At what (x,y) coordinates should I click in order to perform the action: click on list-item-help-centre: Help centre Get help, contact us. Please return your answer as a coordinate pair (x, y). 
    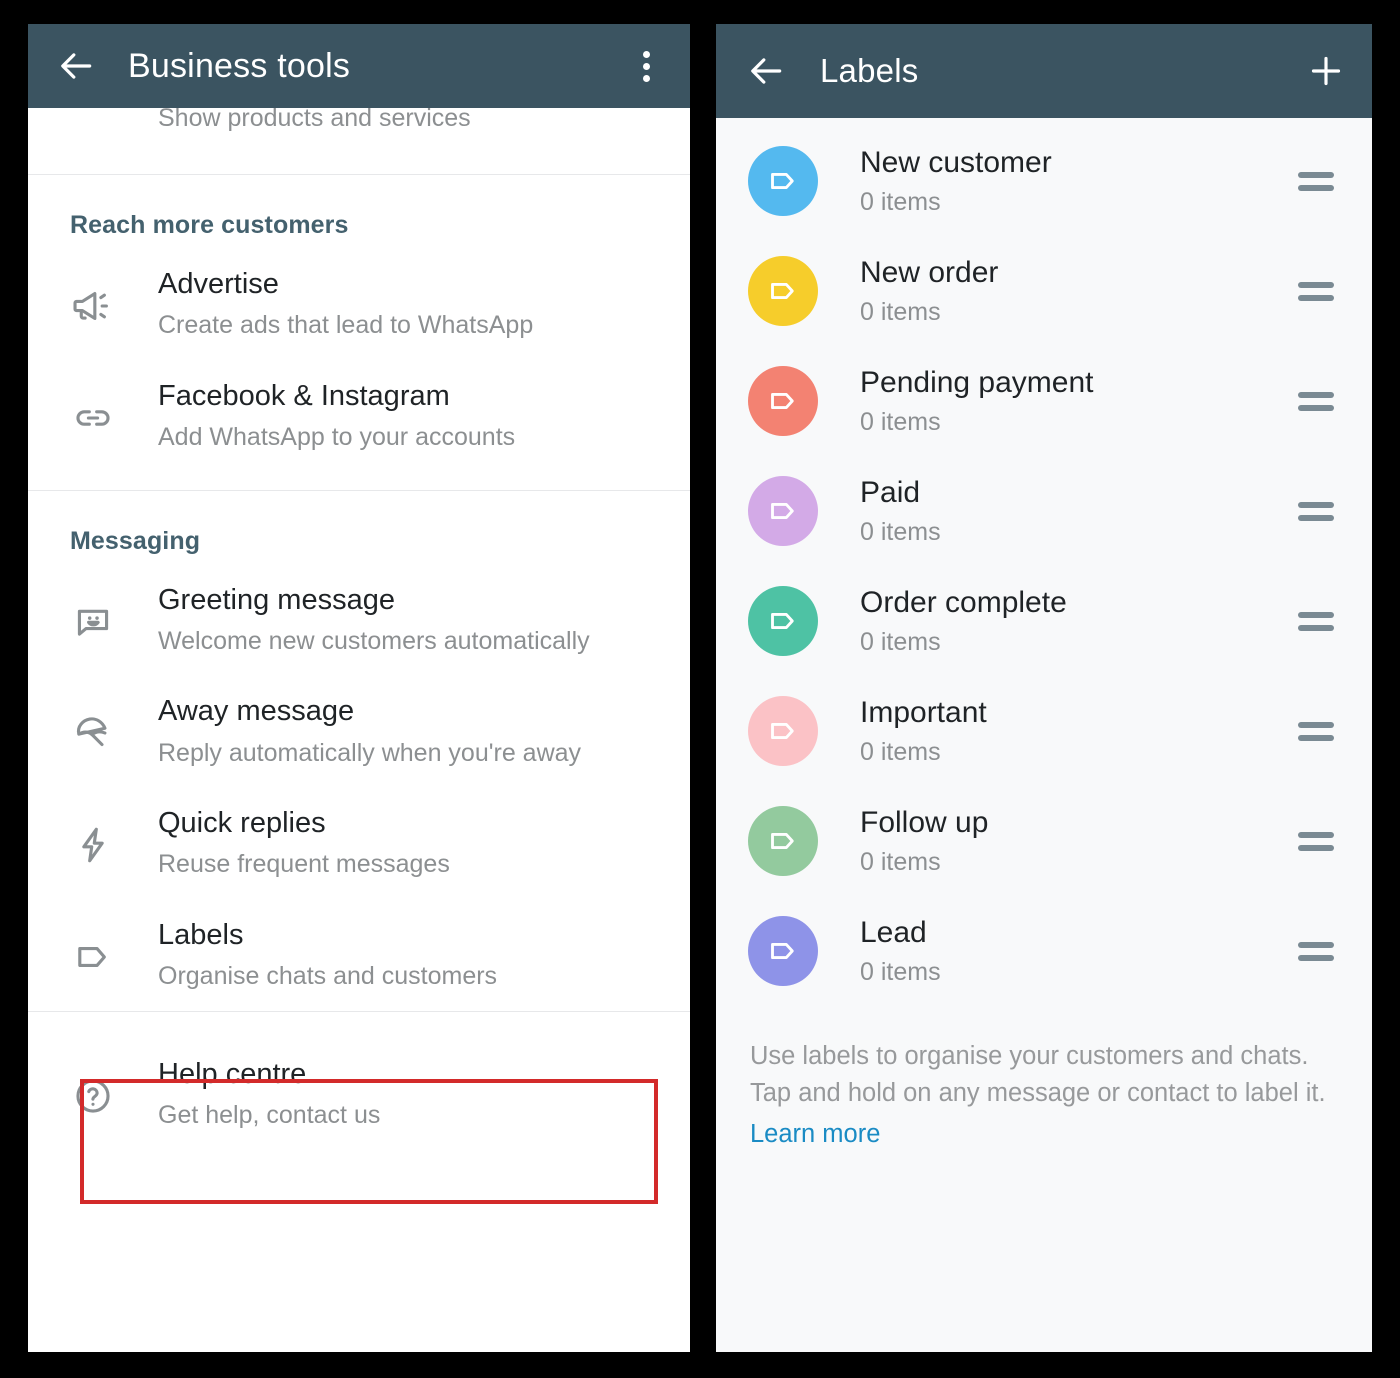
    Looking at the image, I should click on (359, 1081).